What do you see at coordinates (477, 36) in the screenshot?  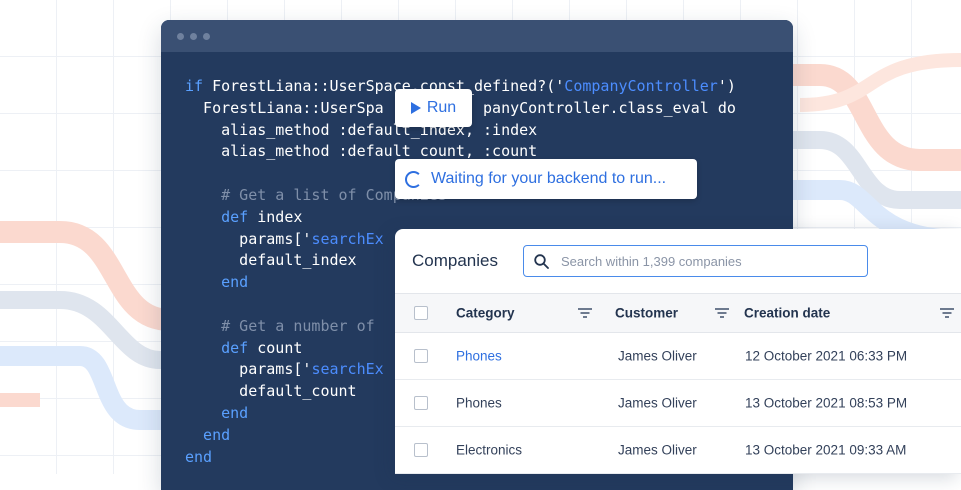 I see `editor-titlebar` at bounding box center [477, 36].